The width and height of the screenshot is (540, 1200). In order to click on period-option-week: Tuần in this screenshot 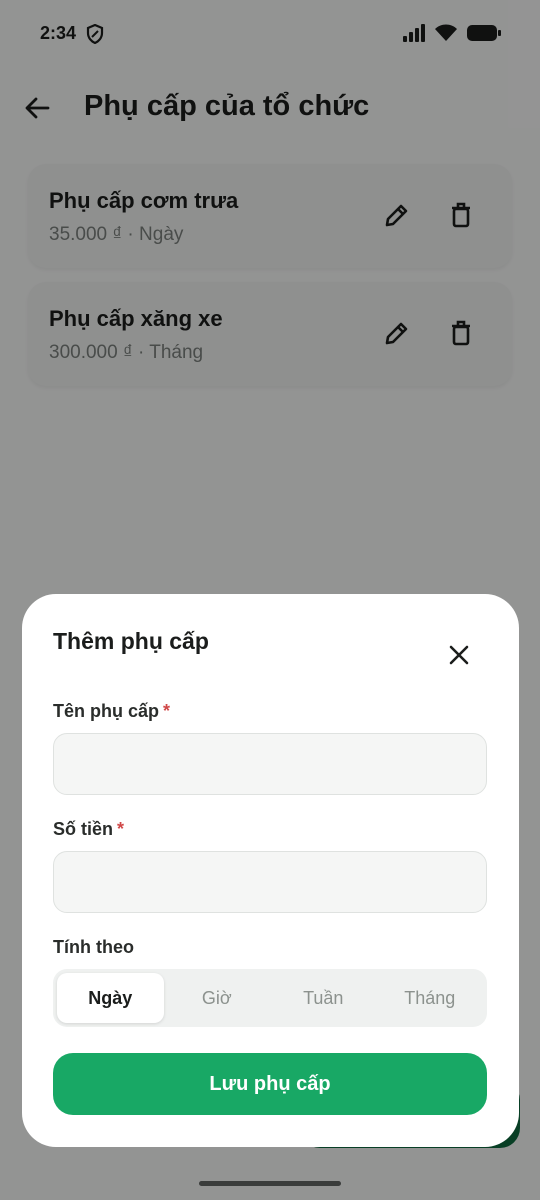, I will do `click(323, 998)`.